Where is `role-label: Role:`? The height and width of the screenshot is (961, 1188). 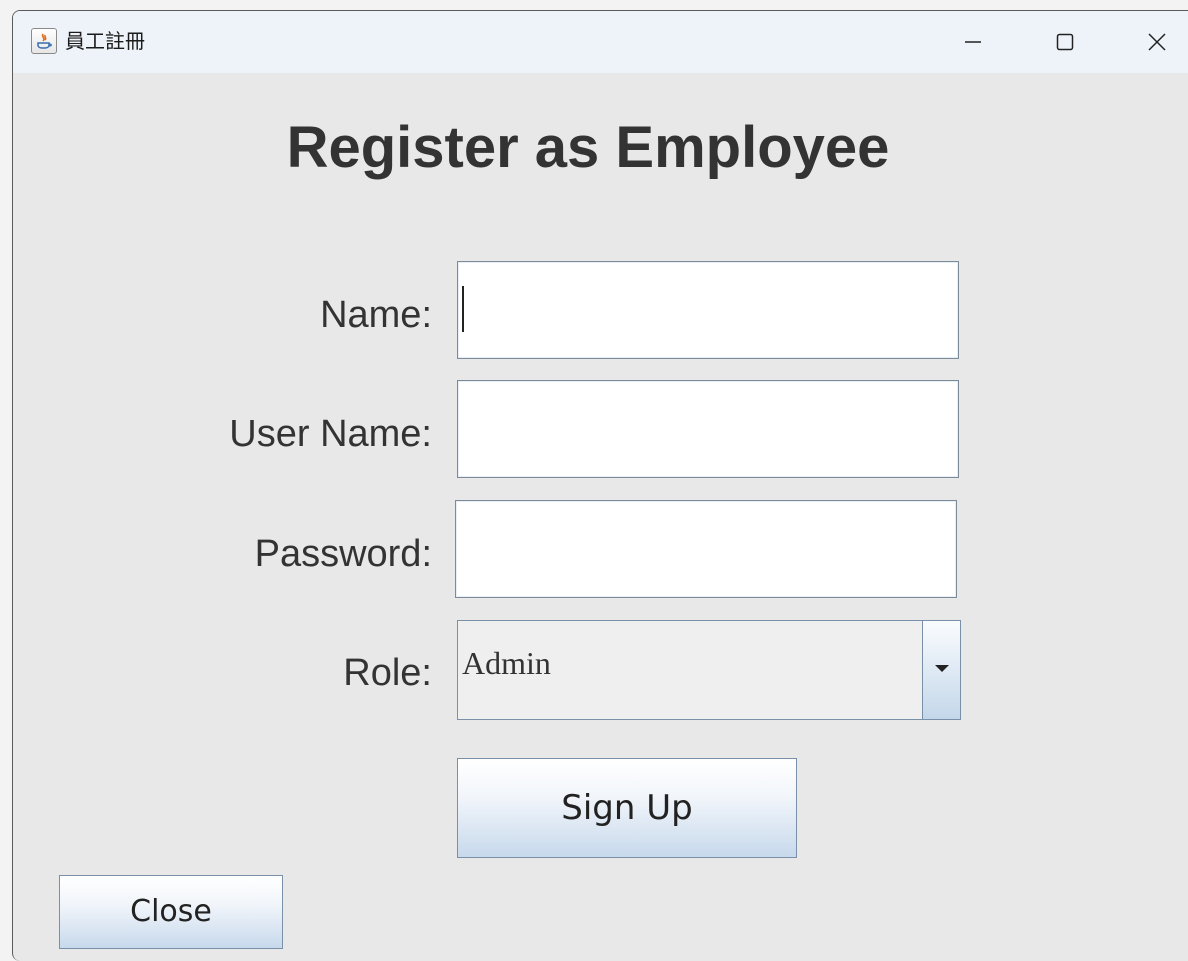
role-label: Role: is located at coordinates (387, 673).